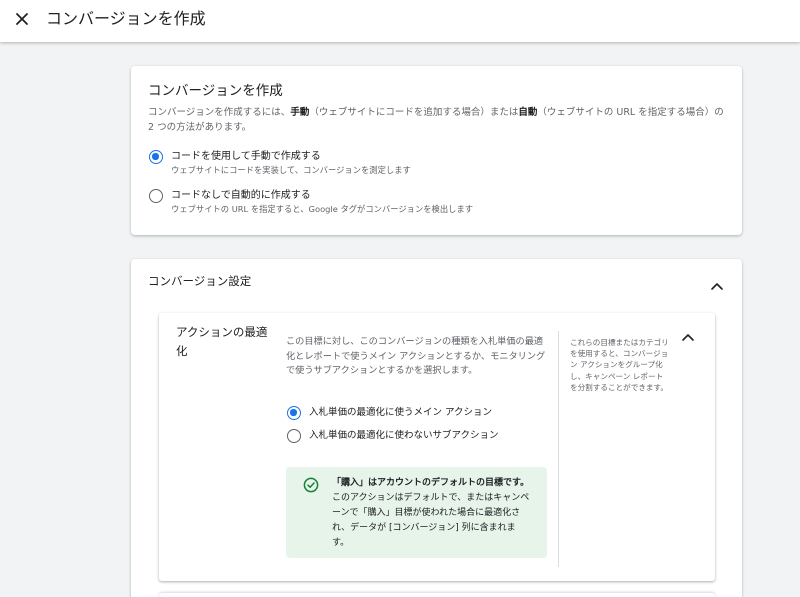 This screenshot has height=597, width=800. Describe the element at coordinates (219, 112) in the screenshot. I see `desc-prefix: コンバージョンを作成するには、` at that location.